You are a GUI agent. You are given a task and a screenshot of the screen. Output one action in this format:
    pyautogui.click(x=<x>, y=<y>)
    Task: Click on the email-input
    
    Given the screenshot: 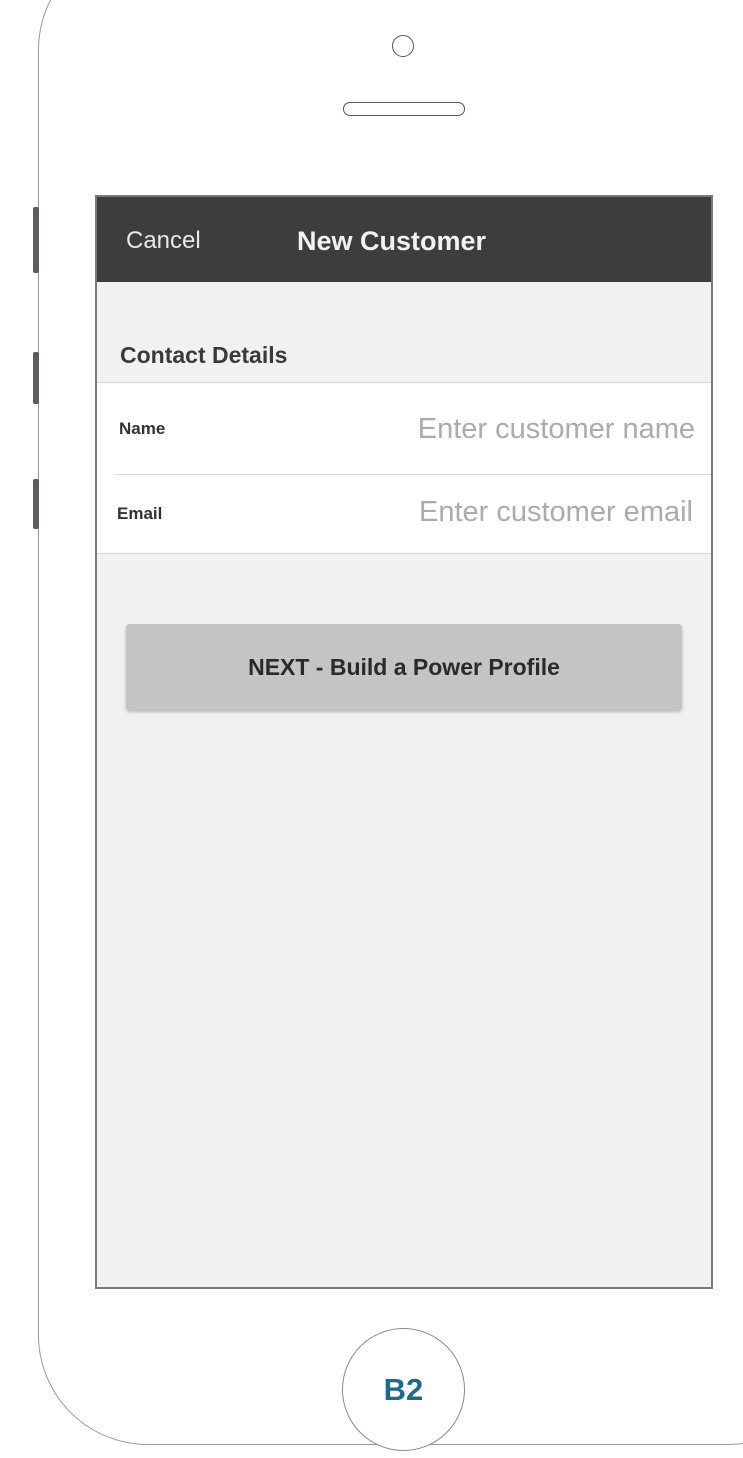 What is the action you would take?
    pyautogui.click(x=528, y=512)
    